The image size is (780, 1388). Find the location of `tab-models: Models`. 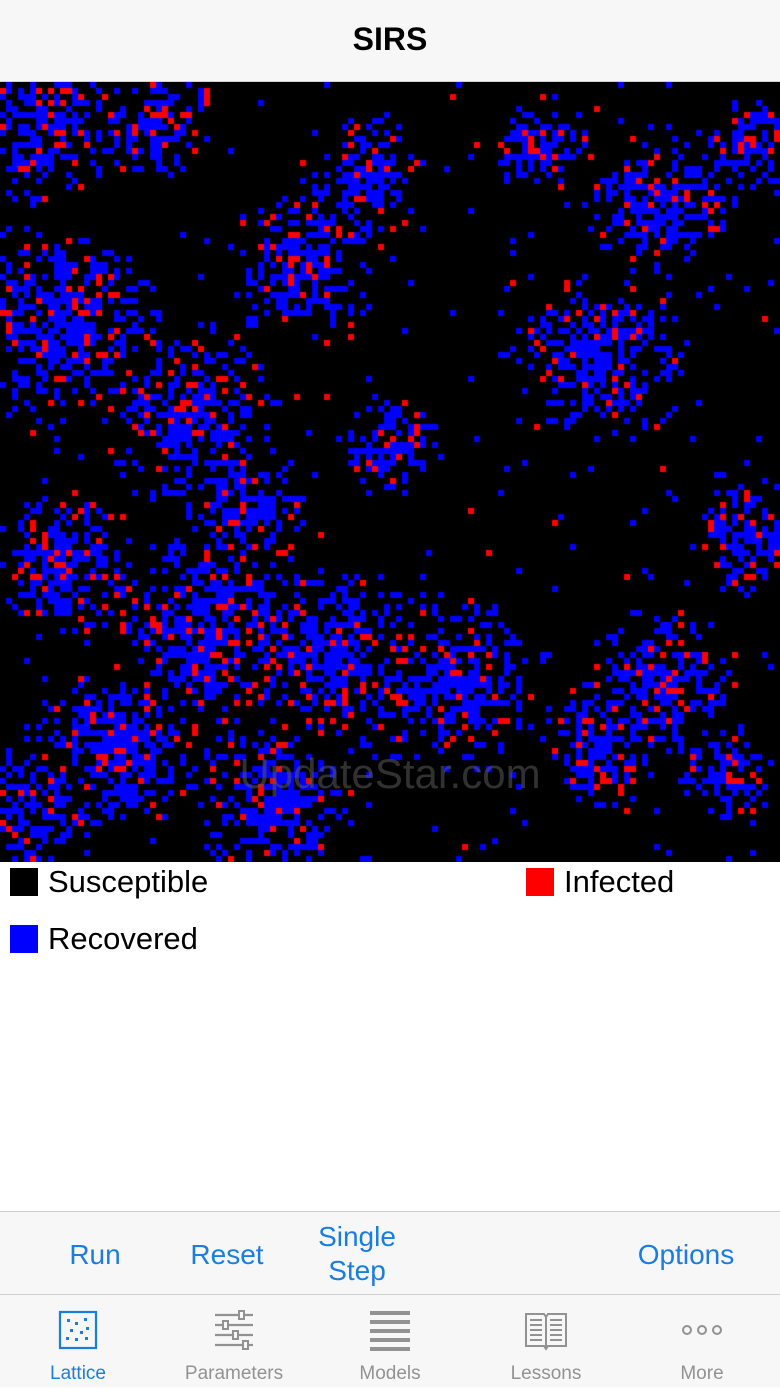

tab-models: Models is located at coordinates (390, 1341).